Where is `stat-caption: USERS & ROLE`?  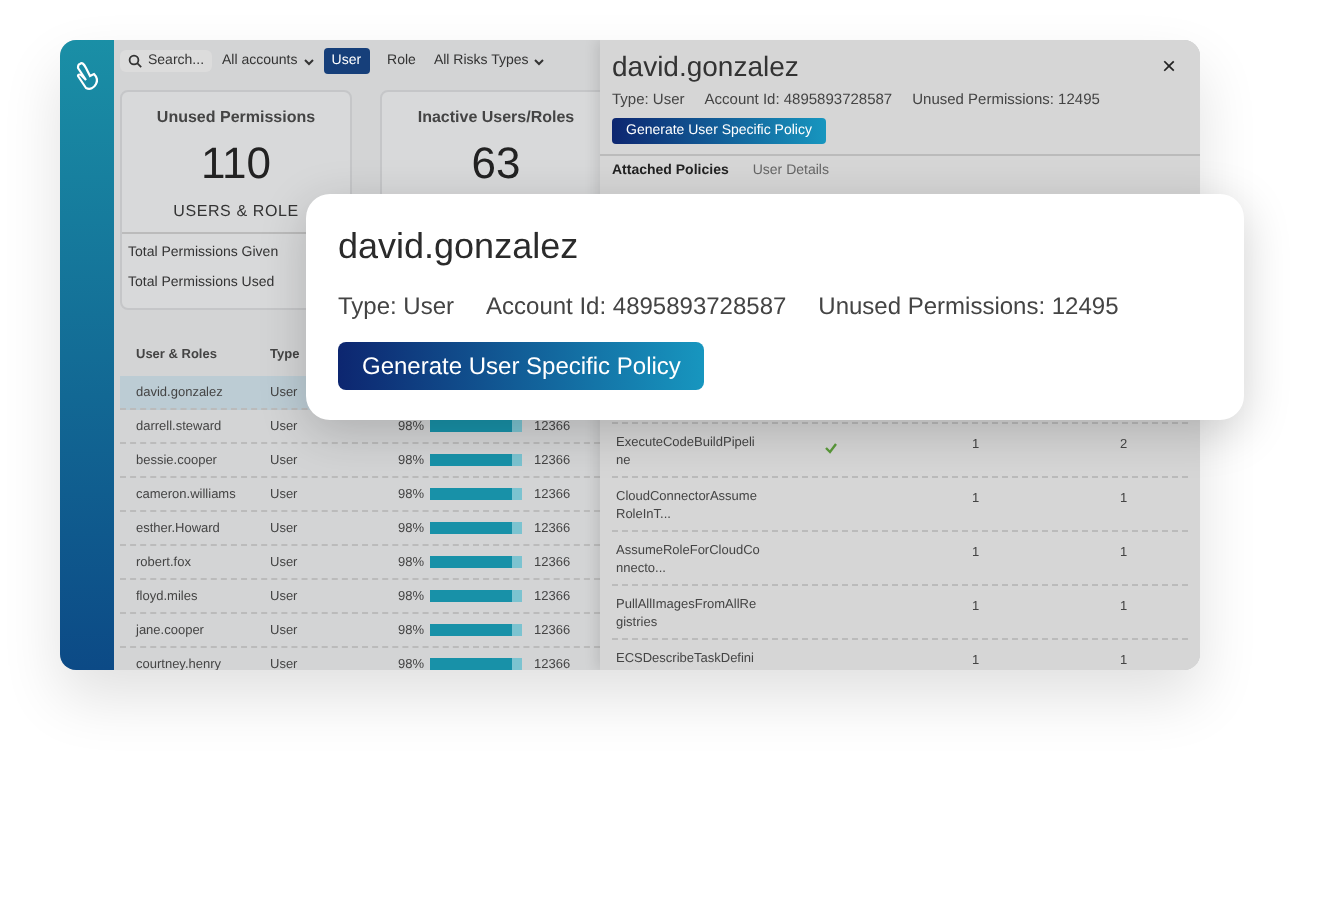 stat-caption: USERS & ROLE is located at coordinates (236, 211).